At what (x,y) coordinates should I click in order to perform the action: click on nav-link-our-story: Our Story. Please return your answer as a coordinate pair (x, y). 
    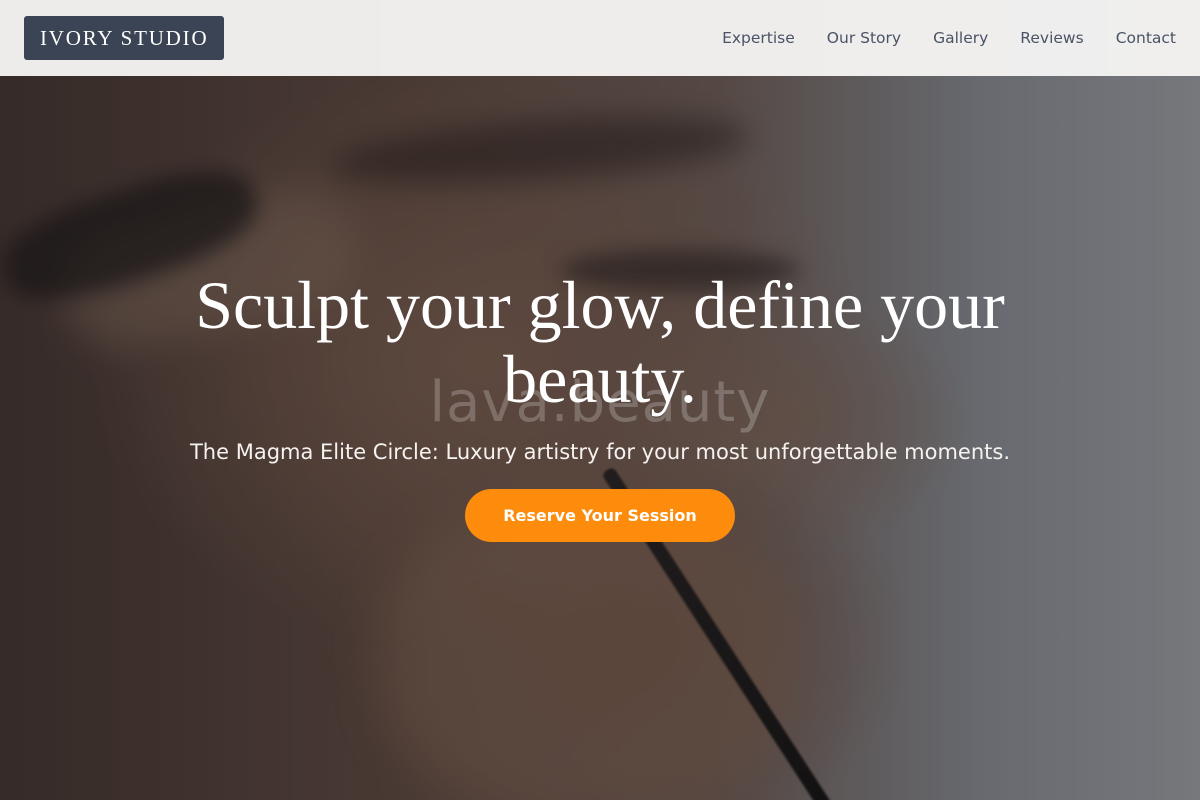
    Looking at the image, I should click on (864, 38).